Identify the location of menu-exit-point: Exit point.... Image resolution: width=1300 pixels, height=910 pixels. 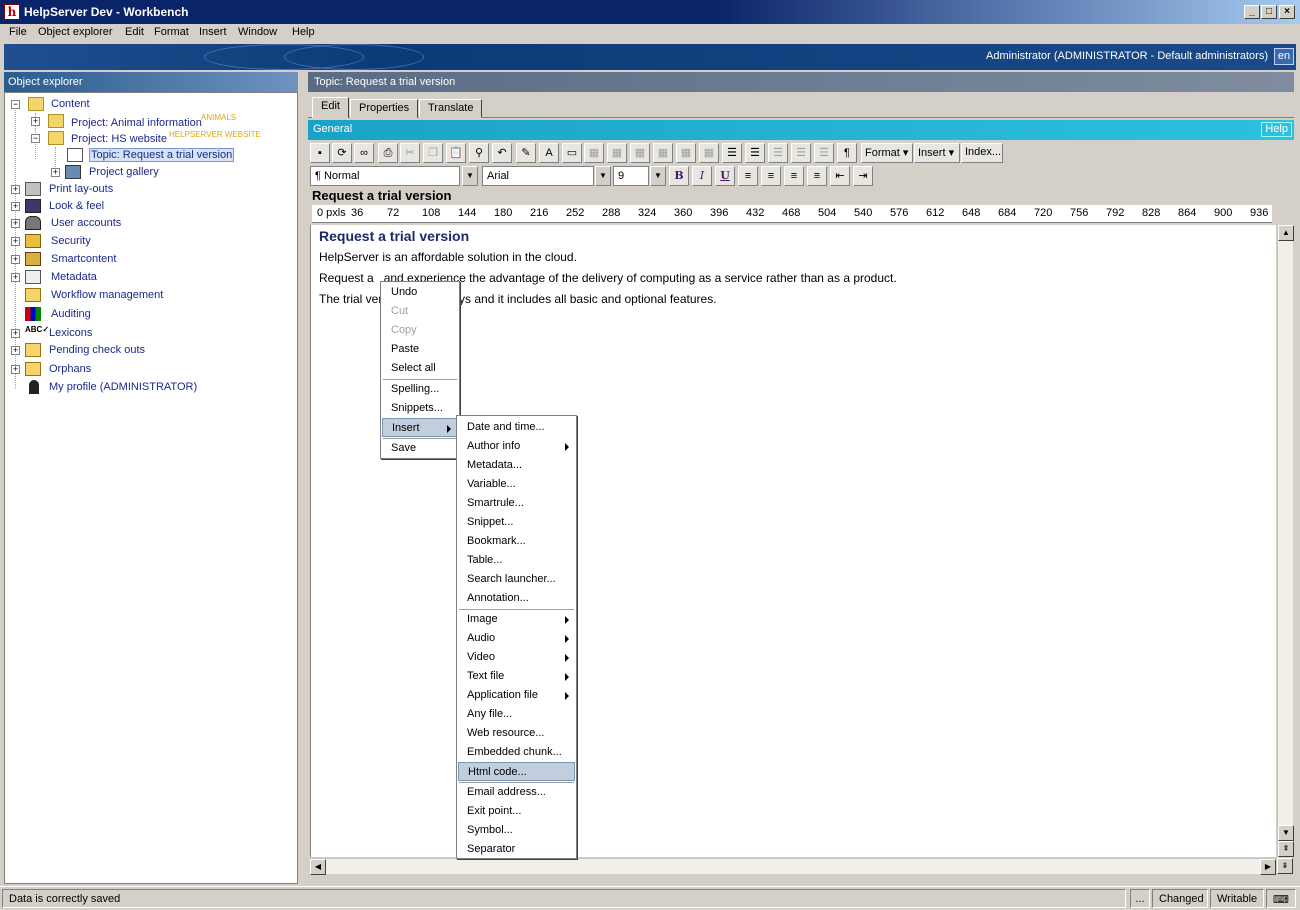
(516, 811).